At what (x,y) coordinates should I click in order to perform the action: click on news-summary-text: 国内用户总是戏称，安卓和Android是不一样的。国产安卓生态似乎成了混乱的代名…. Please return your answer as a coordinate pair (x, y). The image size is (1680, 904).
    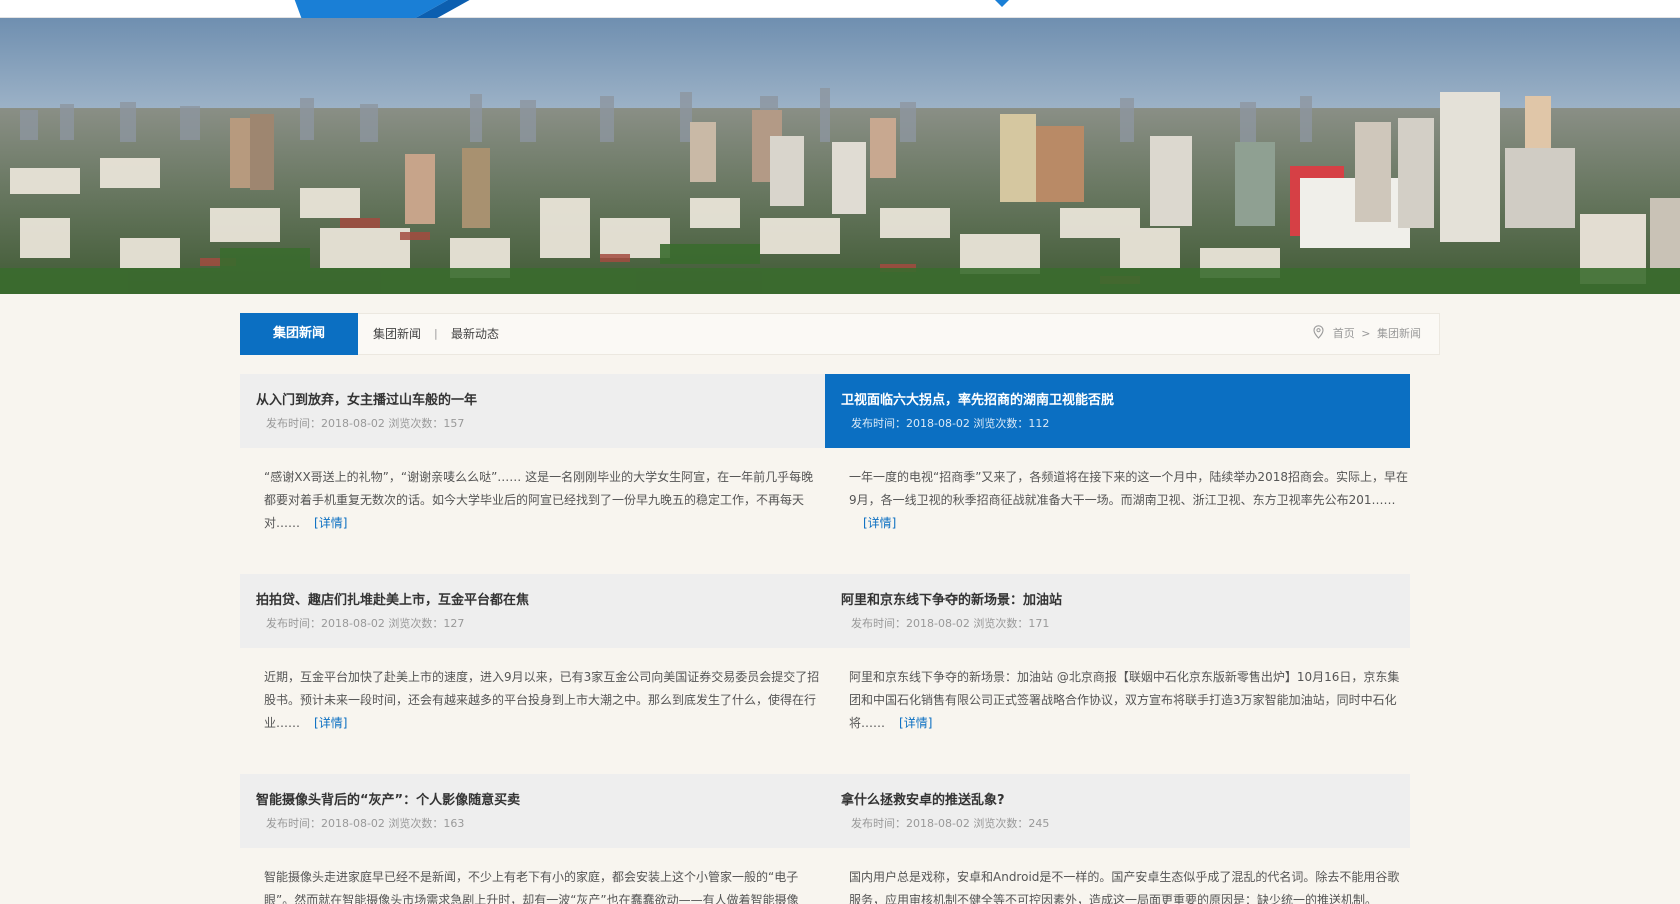
    Looking at the image, I should click on (1124, 887).